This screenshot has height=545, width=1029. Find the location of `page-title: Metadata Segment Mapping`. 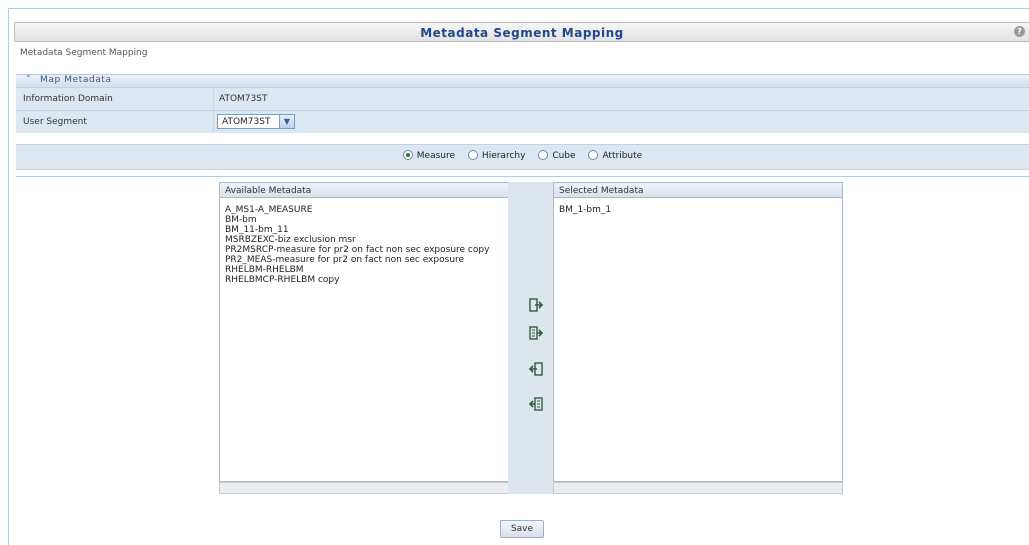

page-title: Metadata Segment Mapping is located at coordinates (522, 33).